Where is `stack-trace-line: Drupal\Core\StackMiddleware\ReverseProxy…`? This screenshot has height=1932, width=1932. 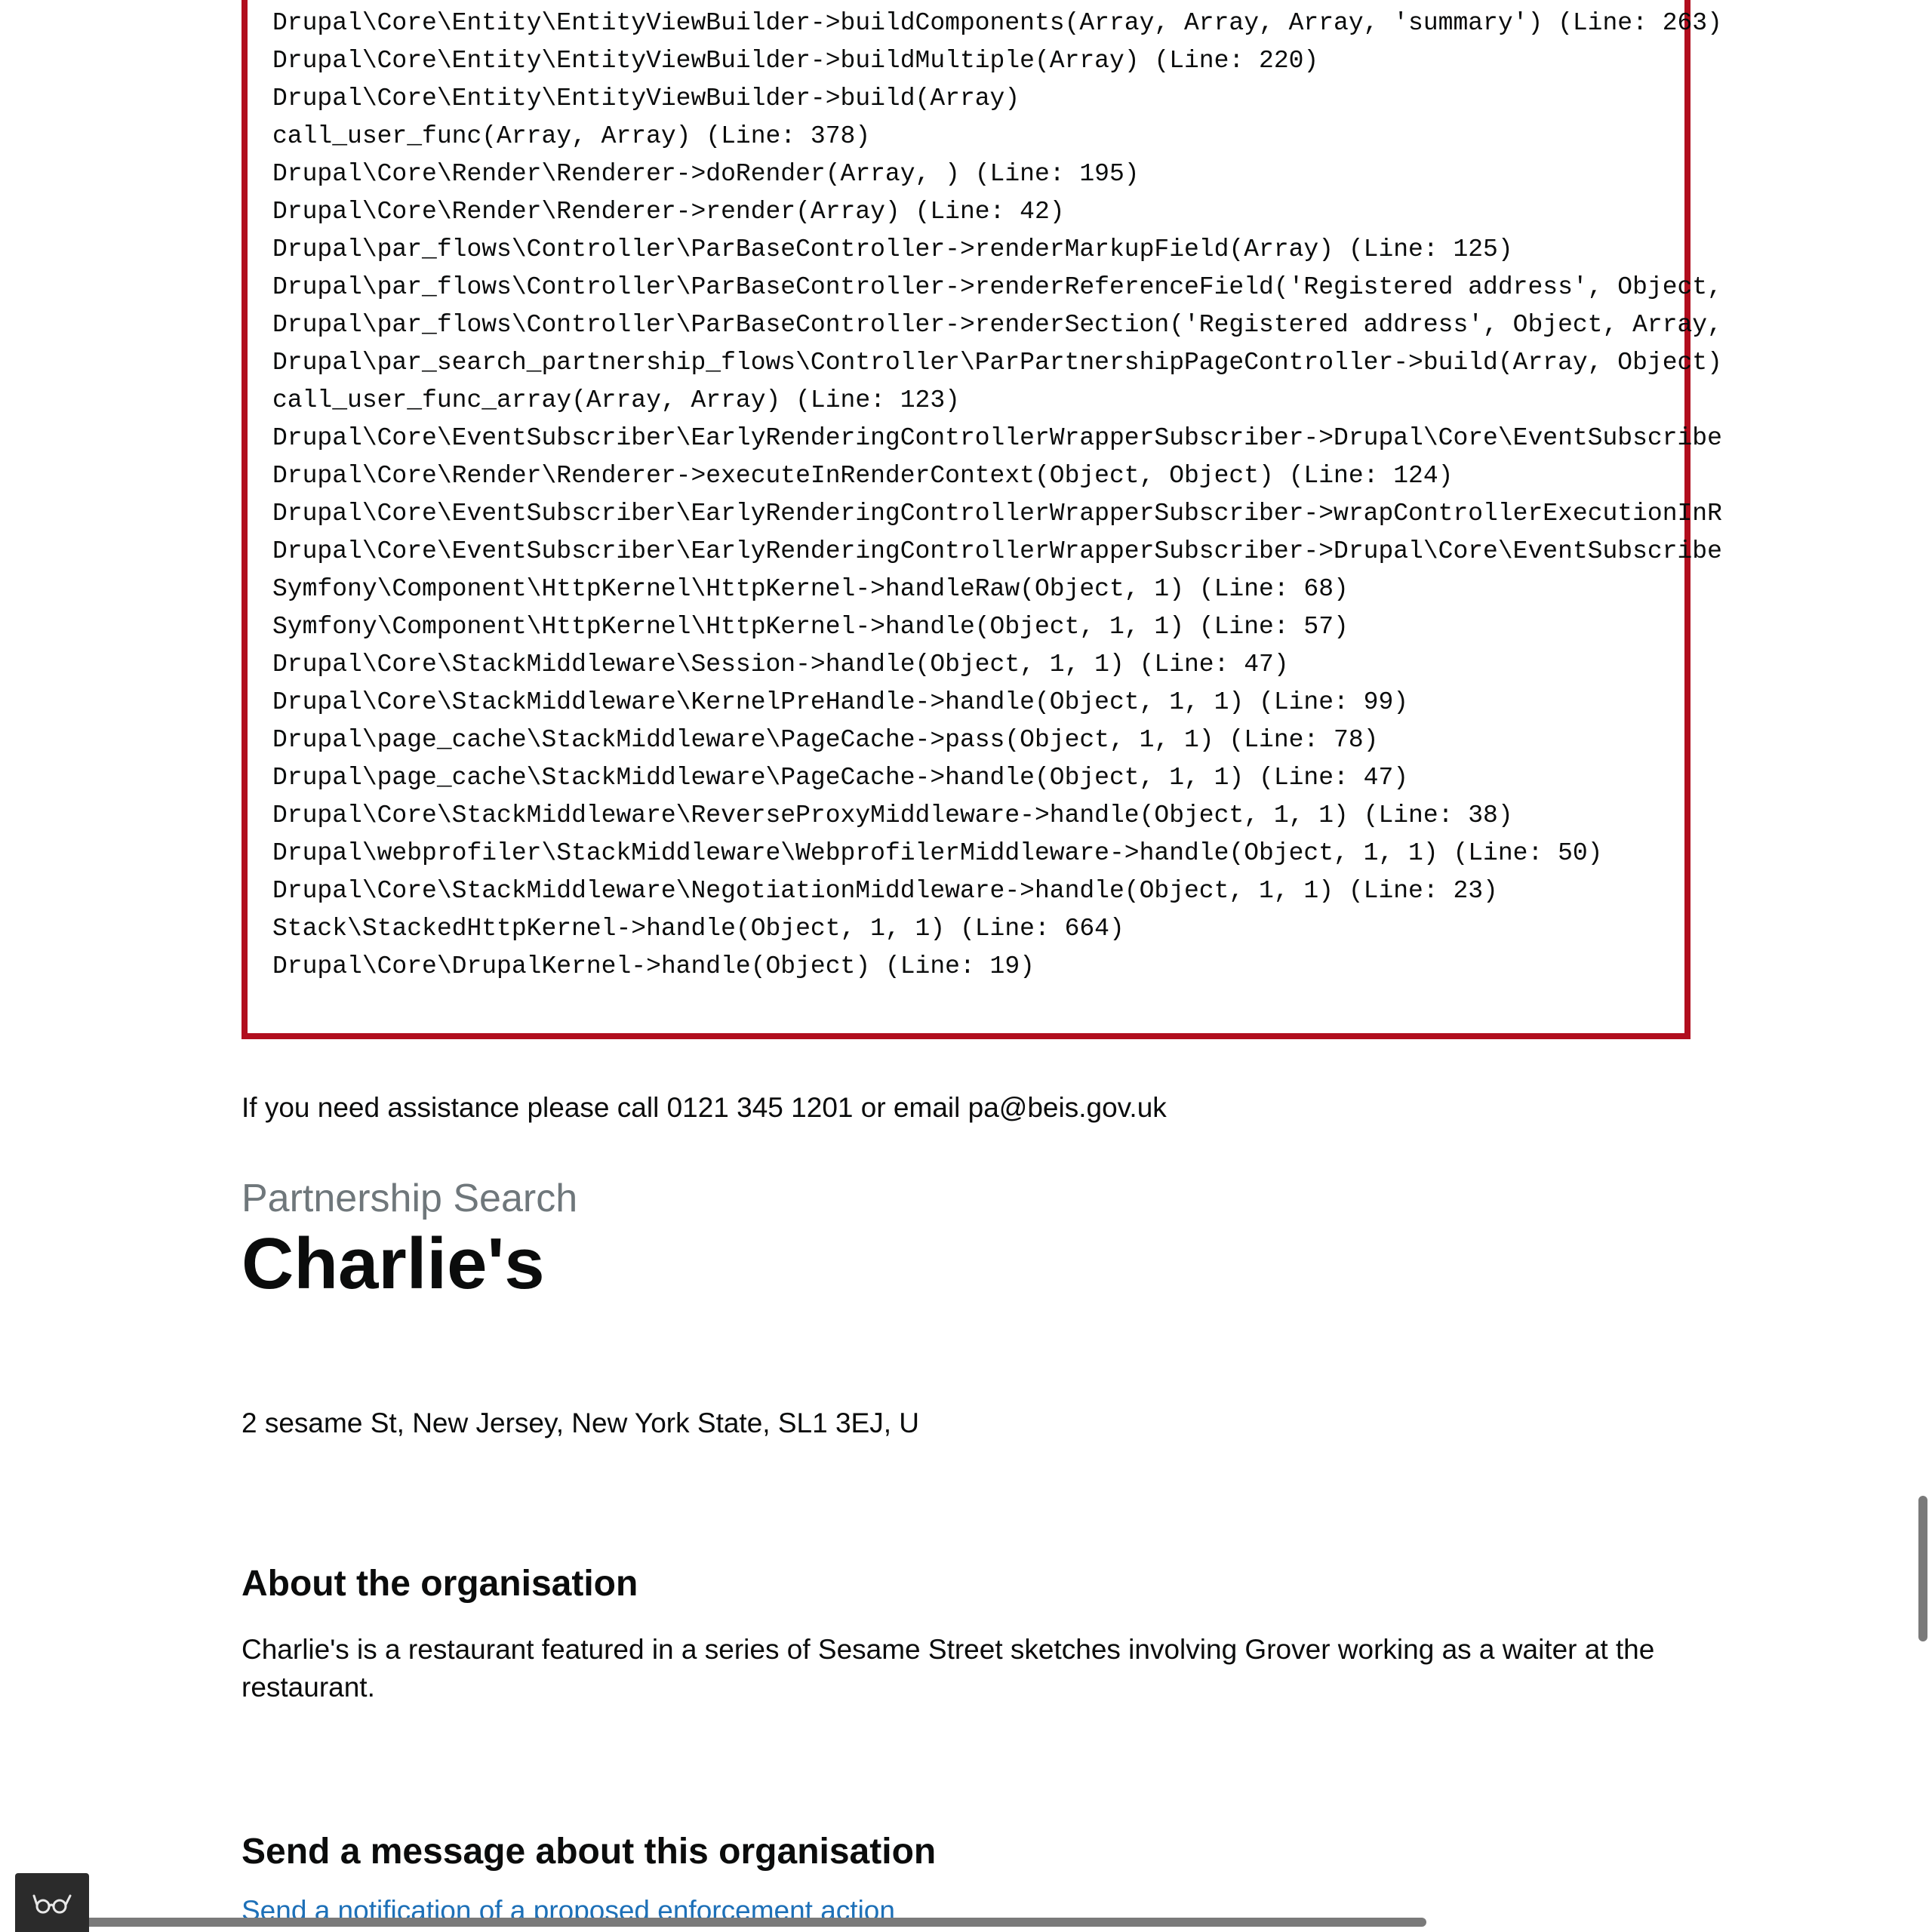
stack-trace-line: Drupal\Core\StackMiddleware\ReverseProxy… is located at coordinates (892, 815).